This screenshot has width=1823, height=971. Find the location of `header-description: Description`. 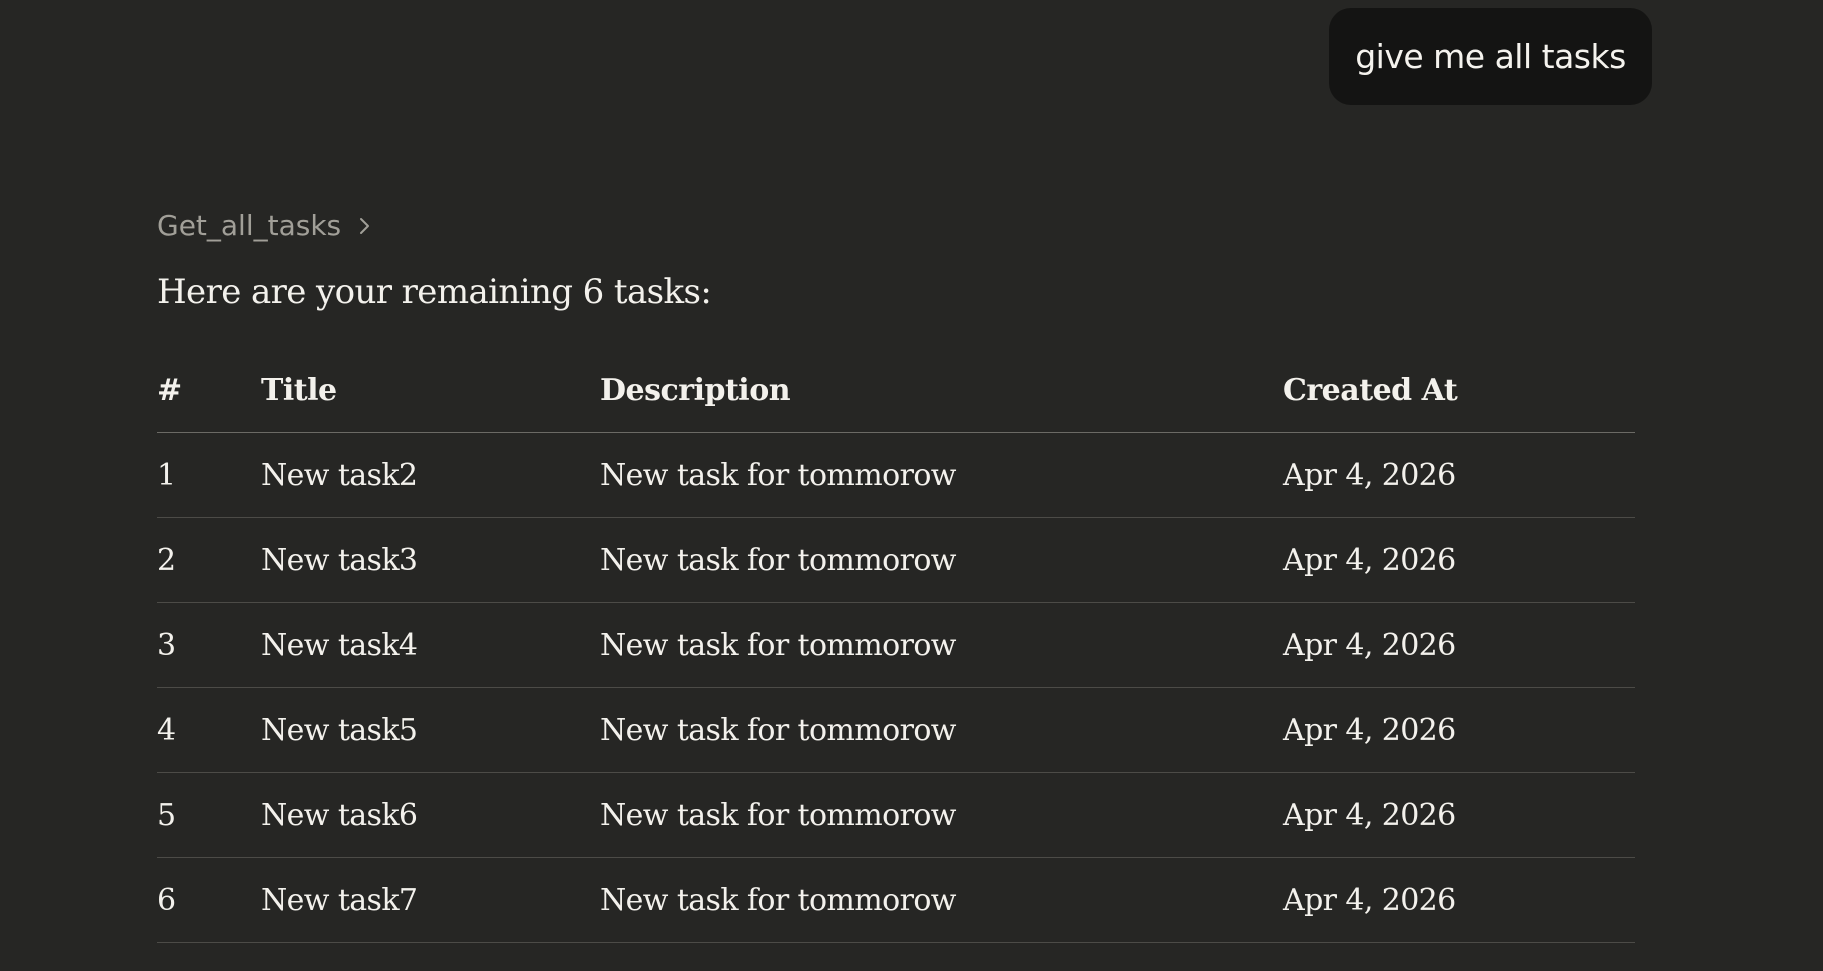

header-description: Description is located at coordinates (941, 390).